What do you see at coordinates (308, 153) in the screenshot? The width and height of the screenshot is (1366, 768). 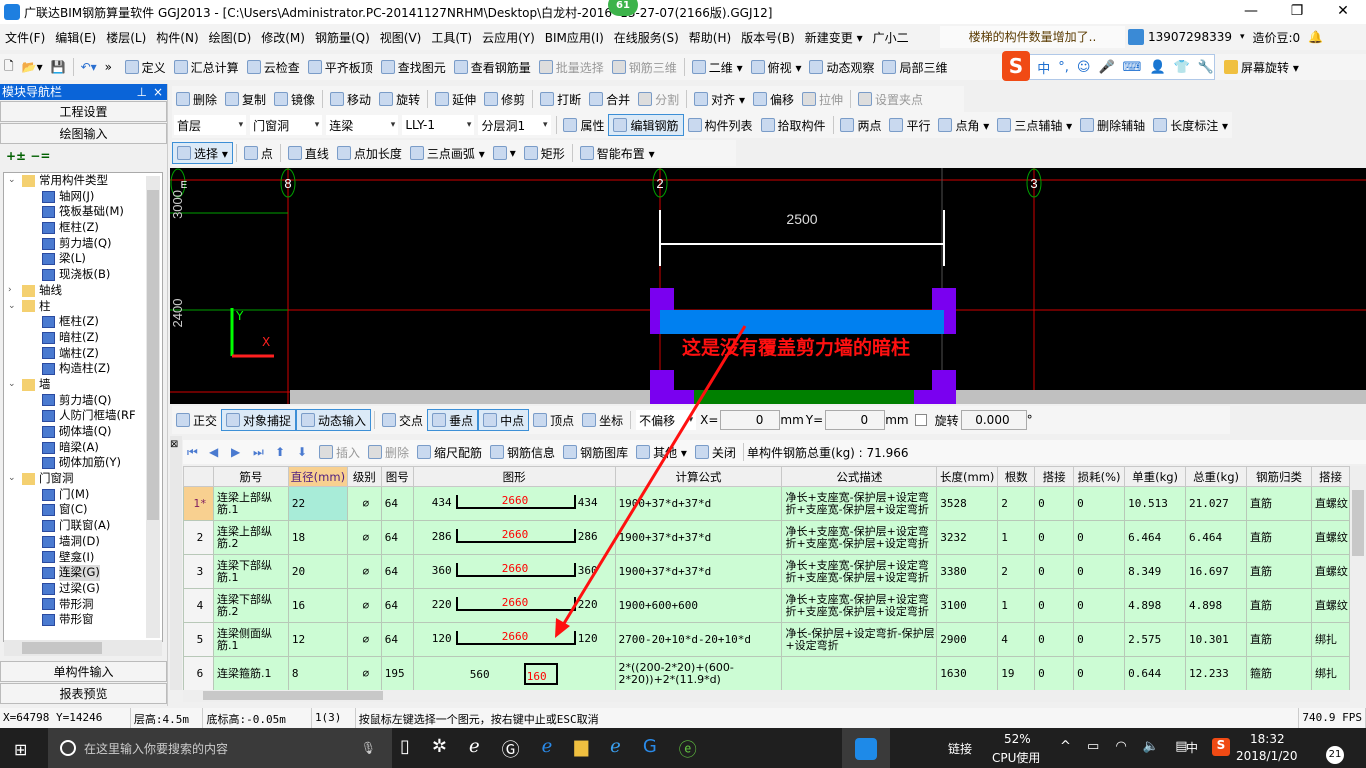 I see `toolbar-button: 直线` at bounding box center [308, 153].